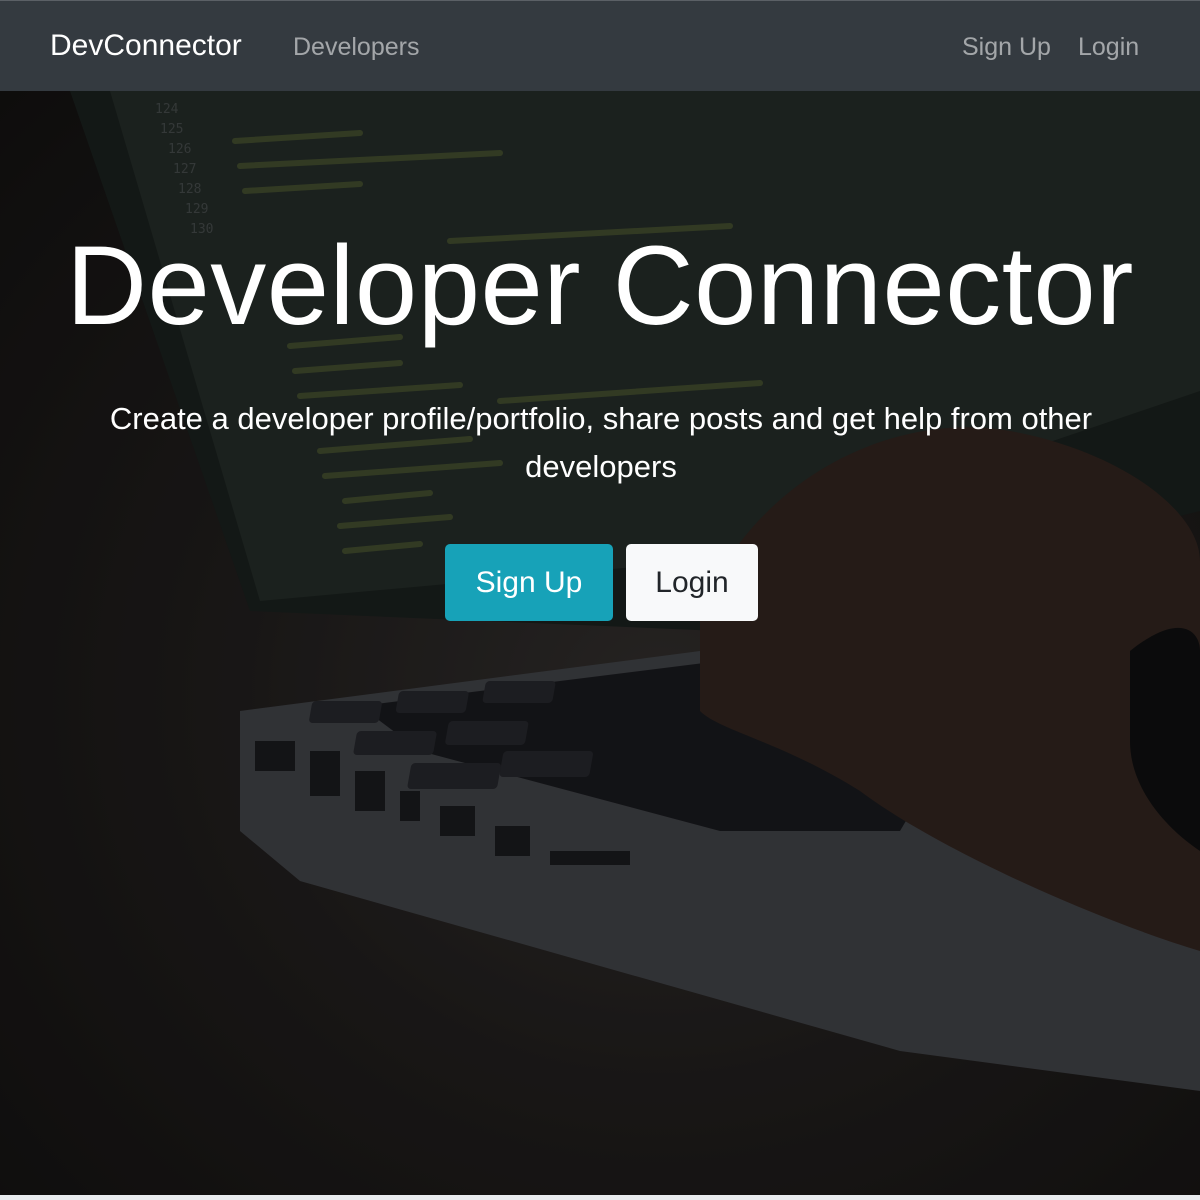  Describe the element at coordinates (600, 45) in the screenshot. I see `navbar: DevConnector Developers Sign Up Login` at that location.